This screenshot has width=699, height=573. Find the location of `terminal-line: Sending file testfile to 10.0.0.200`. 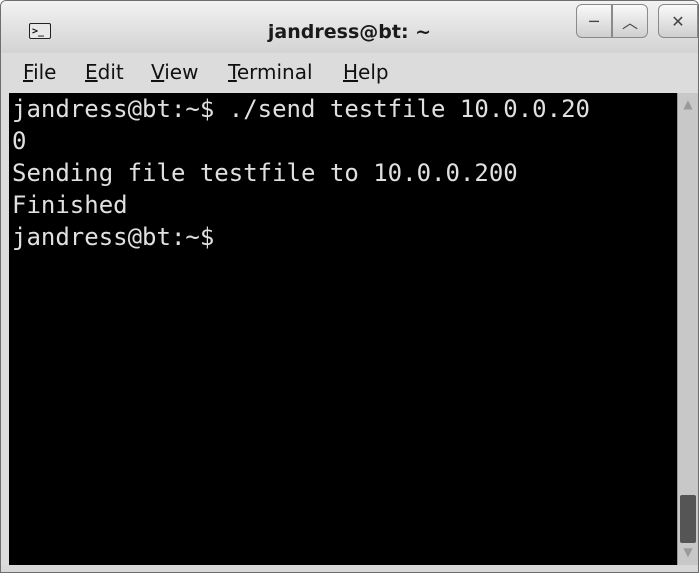

terminal-line: Sending file testfile to 10.0.0.200 is located at coordinates (265, 173).